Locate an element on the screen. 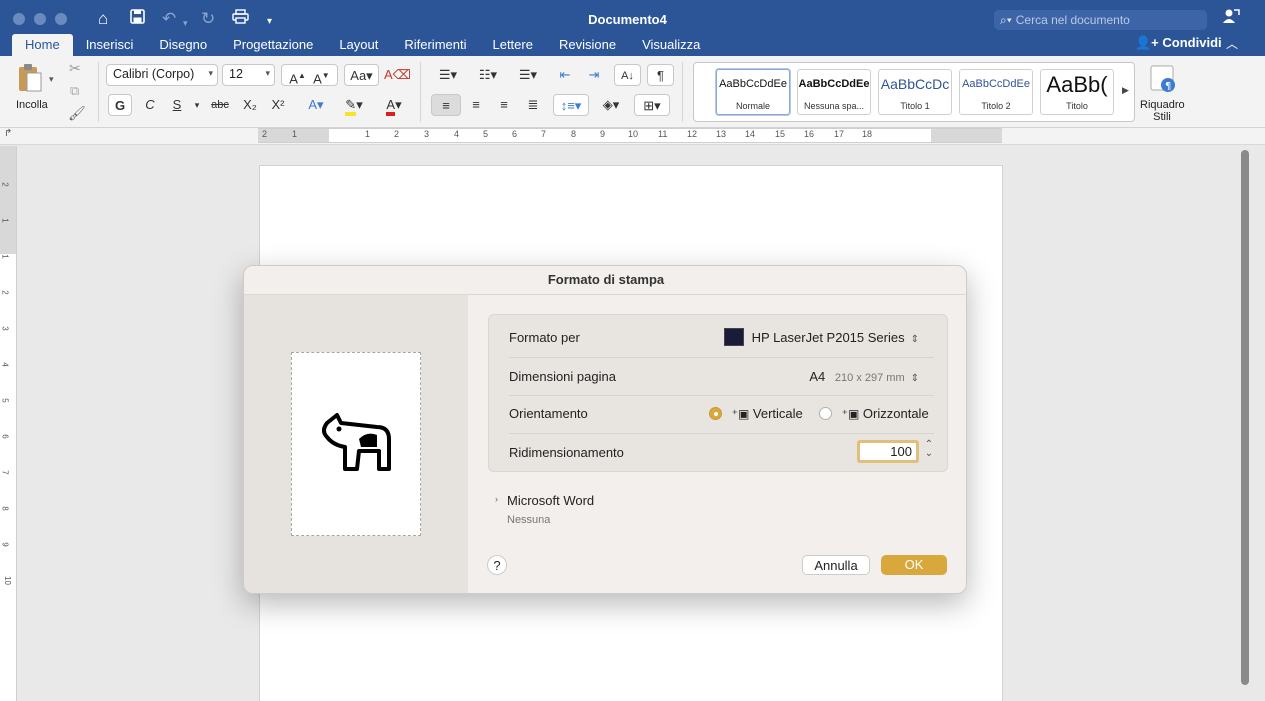 The height and width of the screenshot is (701, 1265). person-add-icon is located at coordinates (1231, 18).